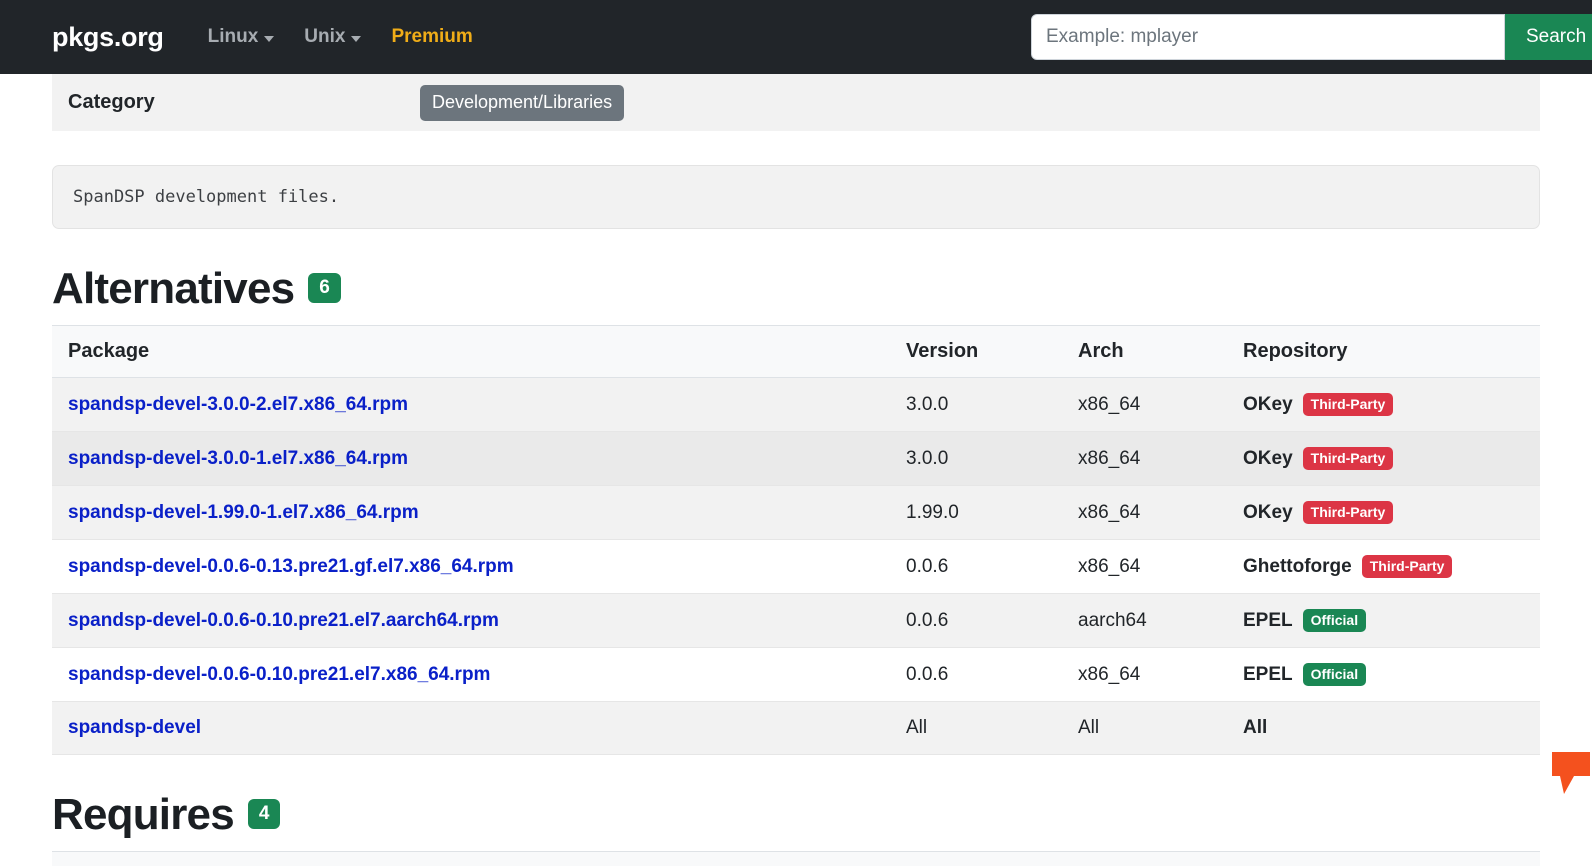  I want to click on package-cell: spandsp-devel-3.0.0-2.el7.x86_64.rpm, so click(471, 404).